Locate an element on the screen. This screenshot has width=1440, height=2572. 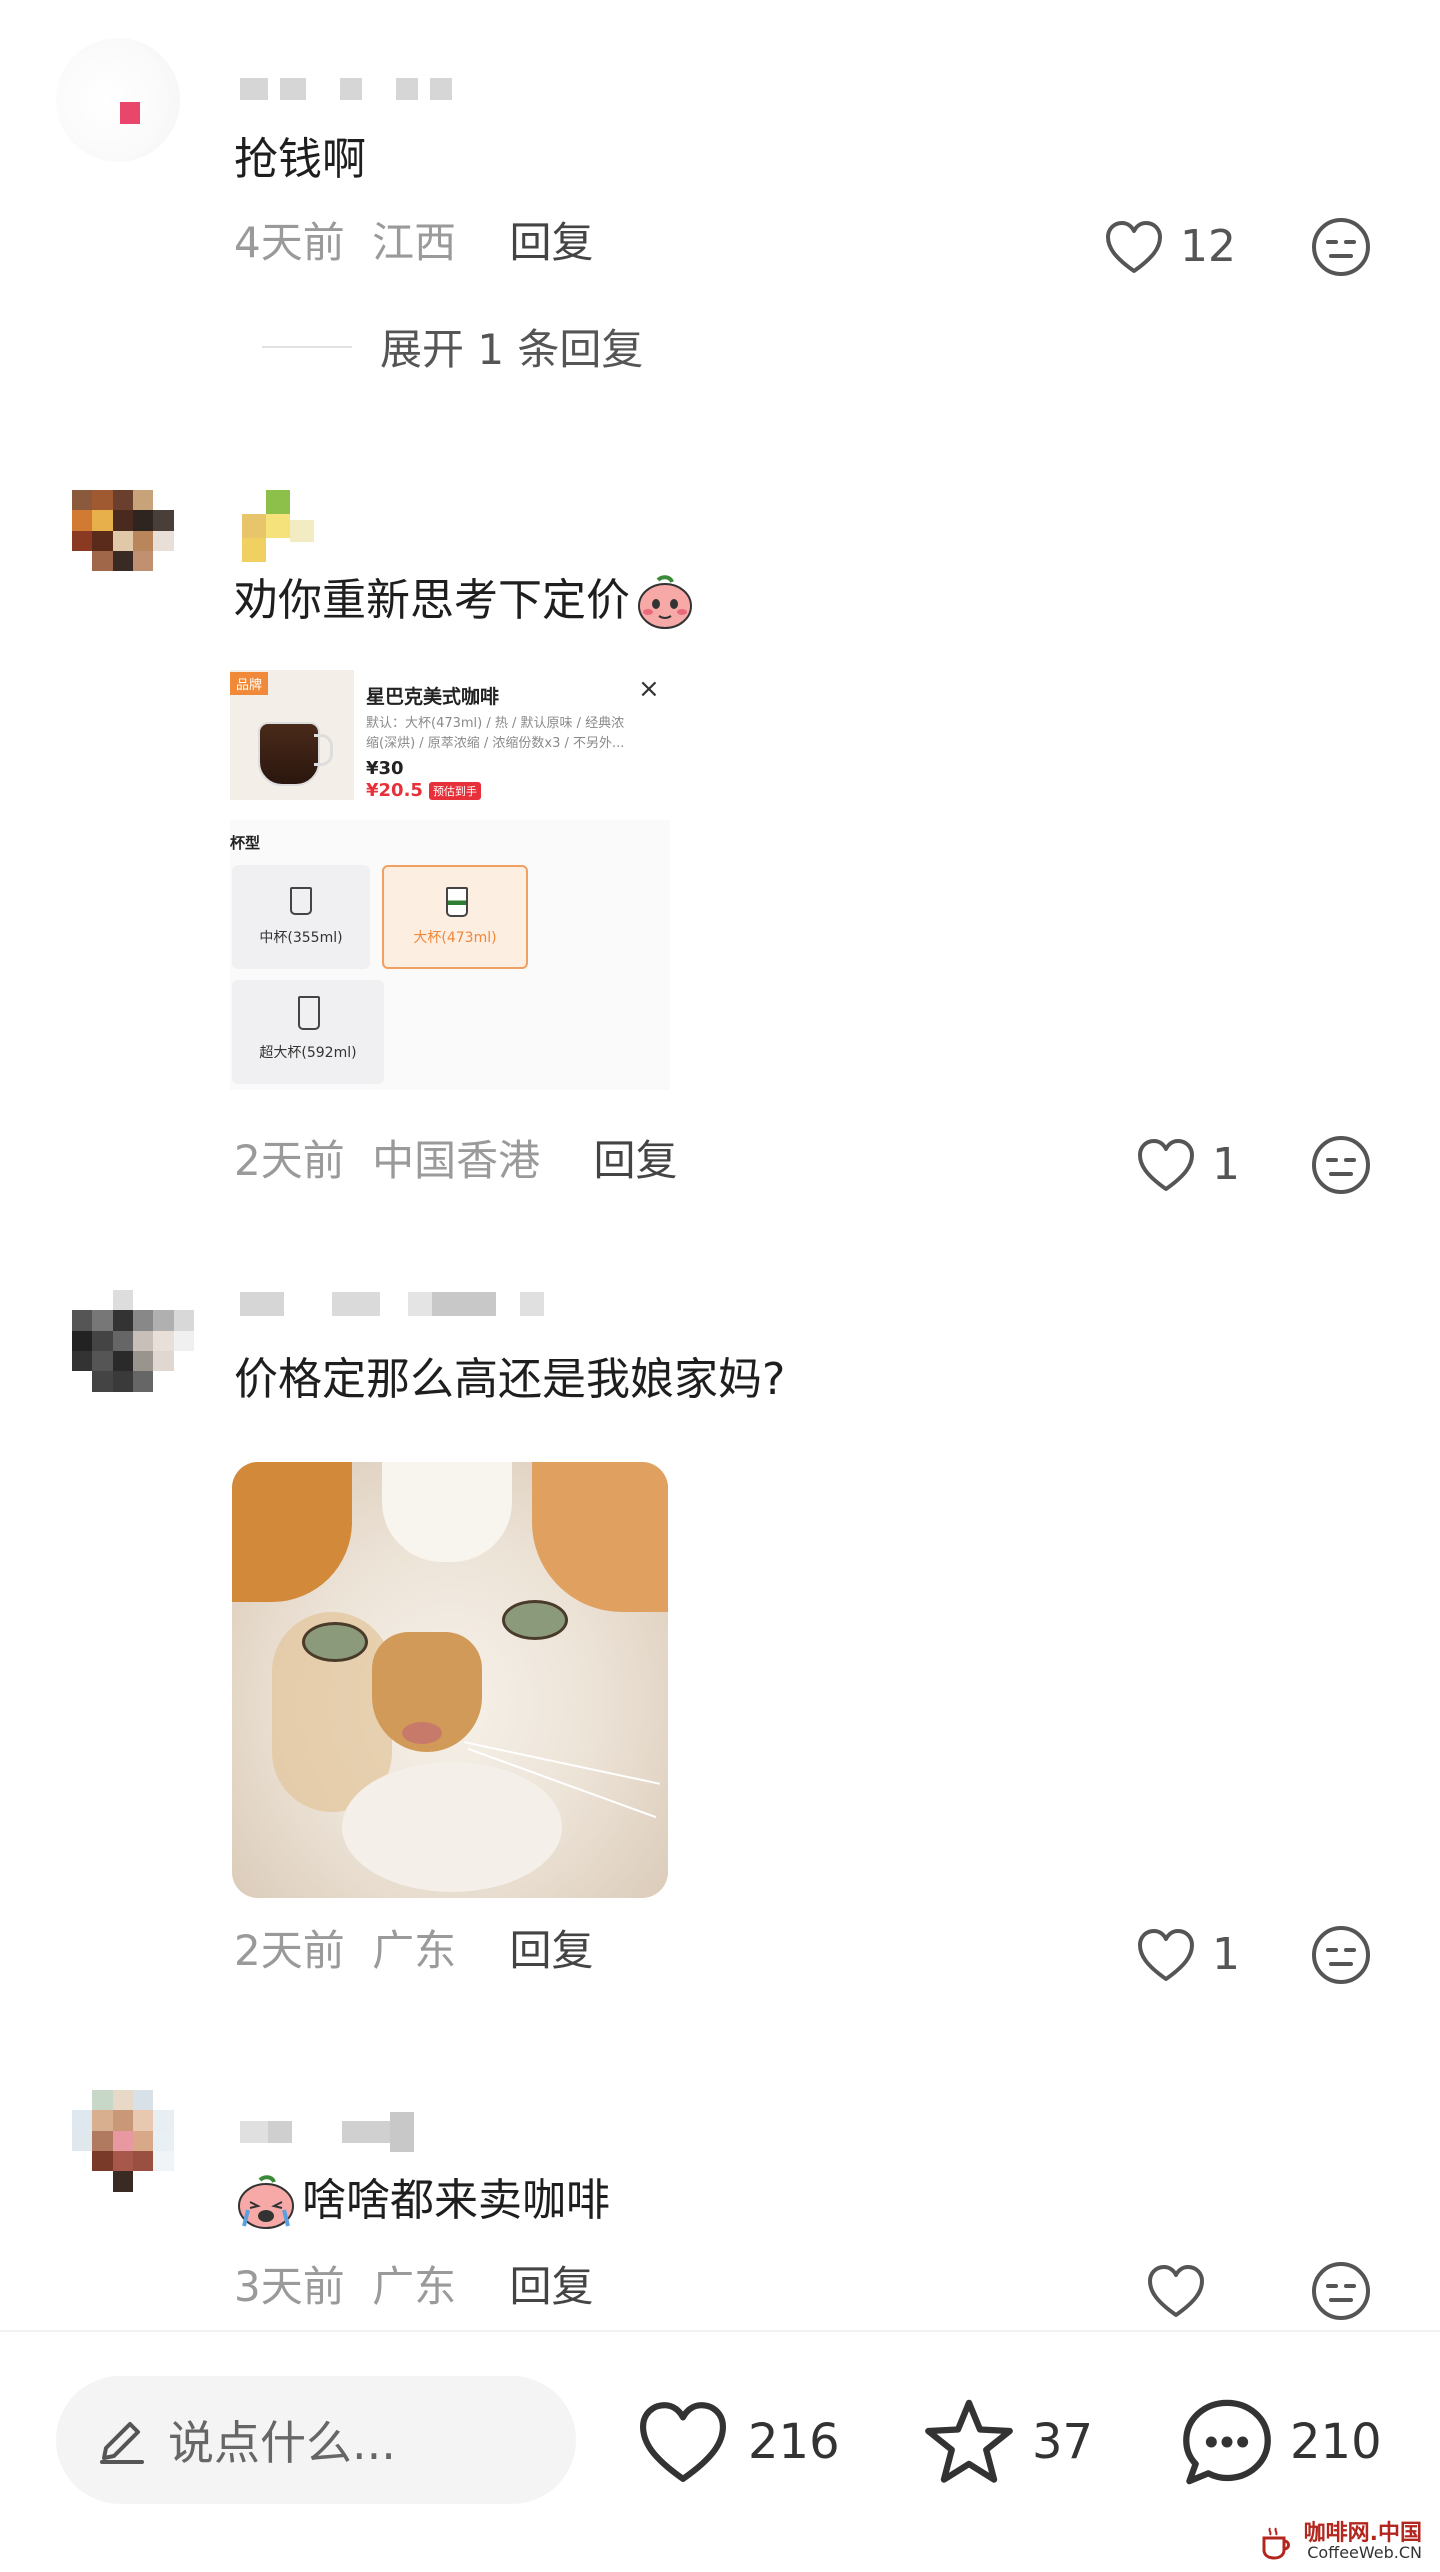
comment-meta: 2天前 中国香港 回复 is located at coordinates (455, 1161).